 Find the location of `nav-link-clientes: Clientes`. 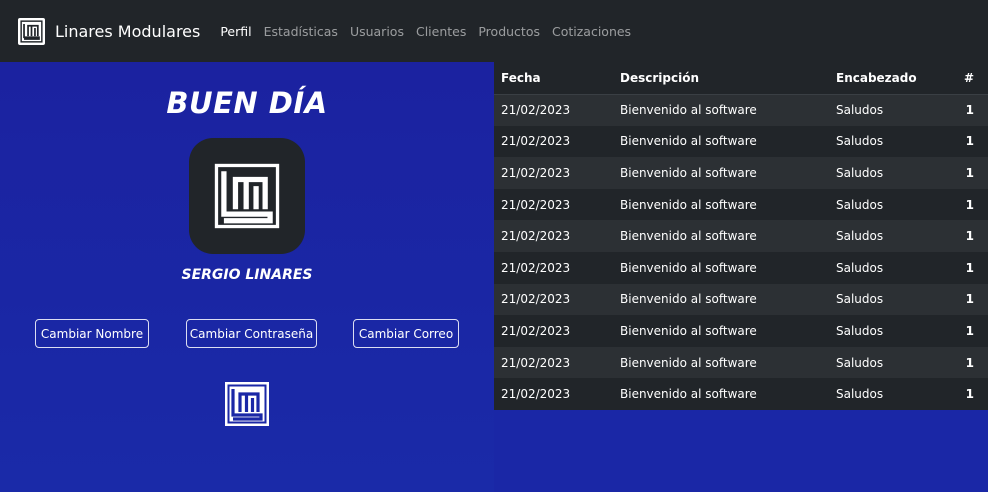

nav-link-clientes: Clientes is located at coordinates (441, 31).